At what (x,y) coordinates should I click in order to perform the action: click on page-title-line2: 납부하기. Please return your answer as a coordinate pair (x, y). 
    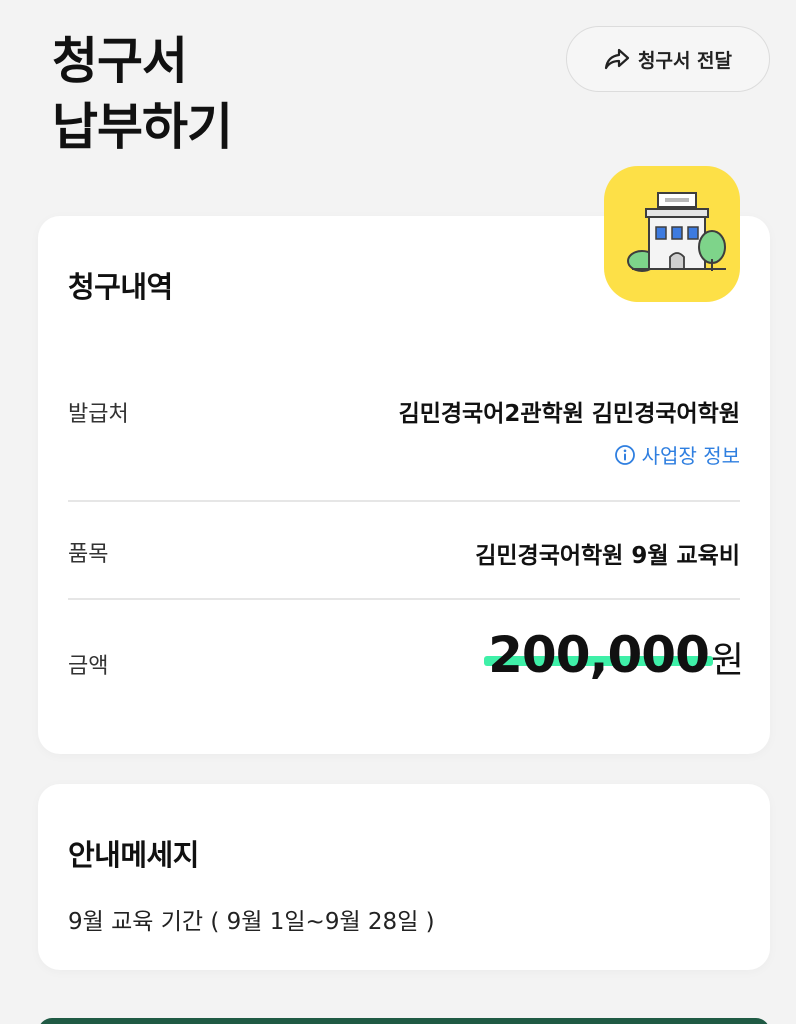
    Looking at the image, I should click on (142, 127).